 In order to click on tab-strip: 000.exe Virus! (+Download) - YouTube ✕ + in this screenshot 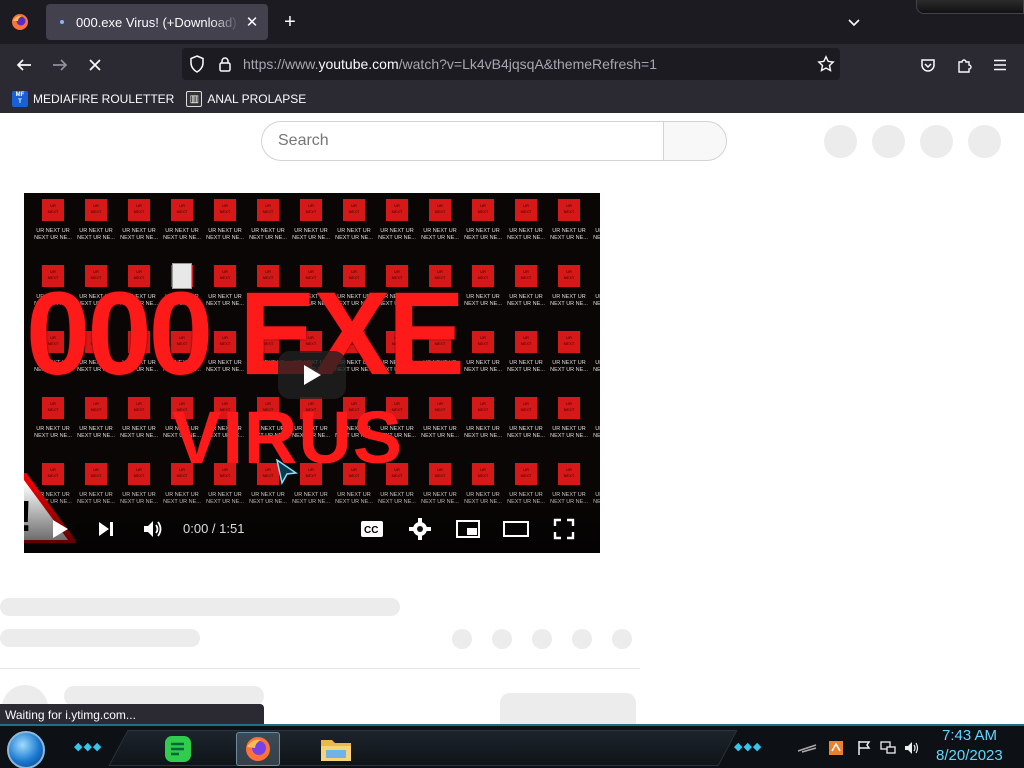, I will do `click(512, 22)`.